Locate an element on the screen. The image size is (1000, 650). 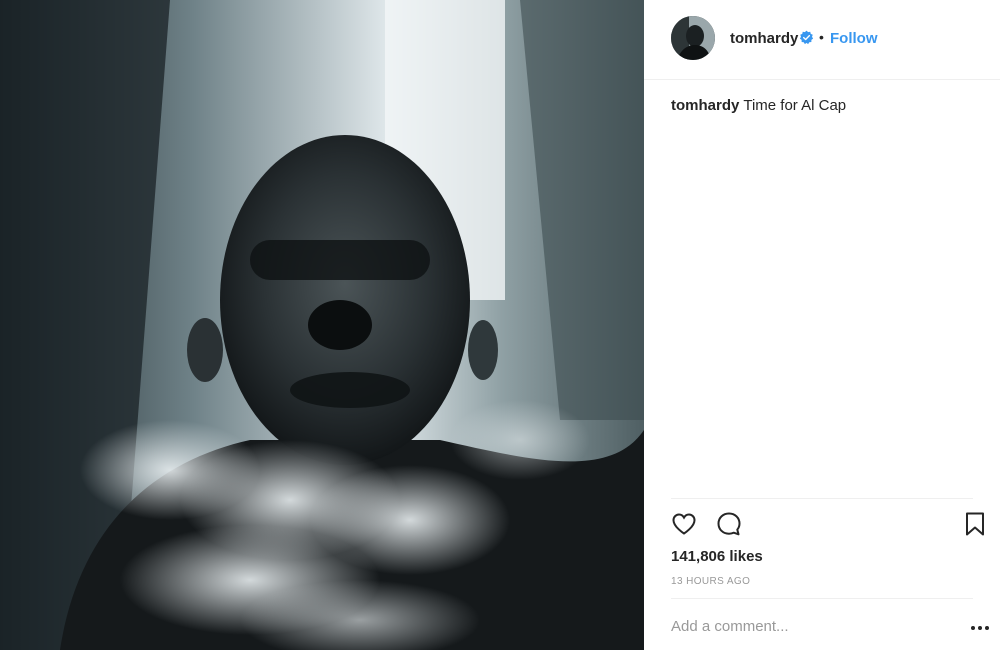
post-timestamp: 13 HOURS AGO is located at coordinates (710, 581).